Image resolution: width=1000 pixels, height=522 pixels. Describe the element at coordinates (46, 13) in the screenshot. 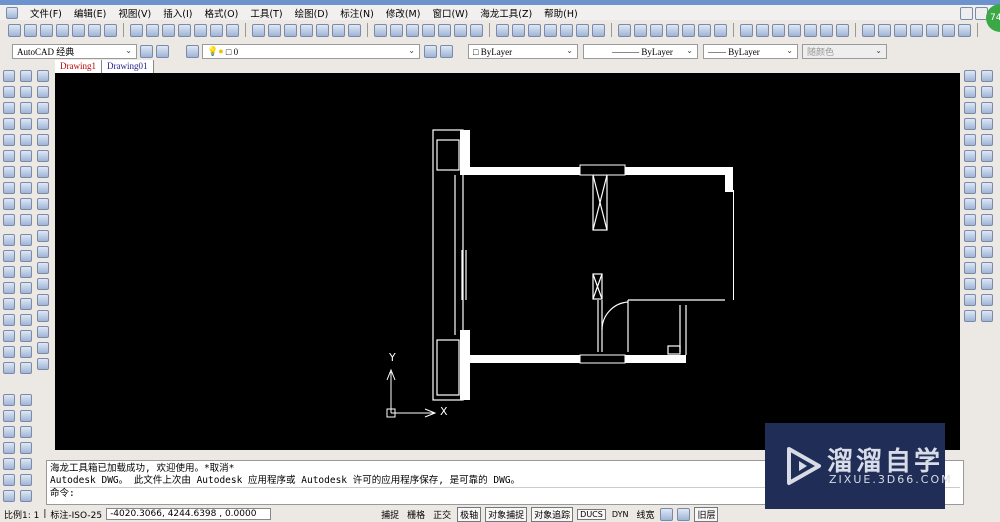

I see `menu-file: 文件(F)` at that location.